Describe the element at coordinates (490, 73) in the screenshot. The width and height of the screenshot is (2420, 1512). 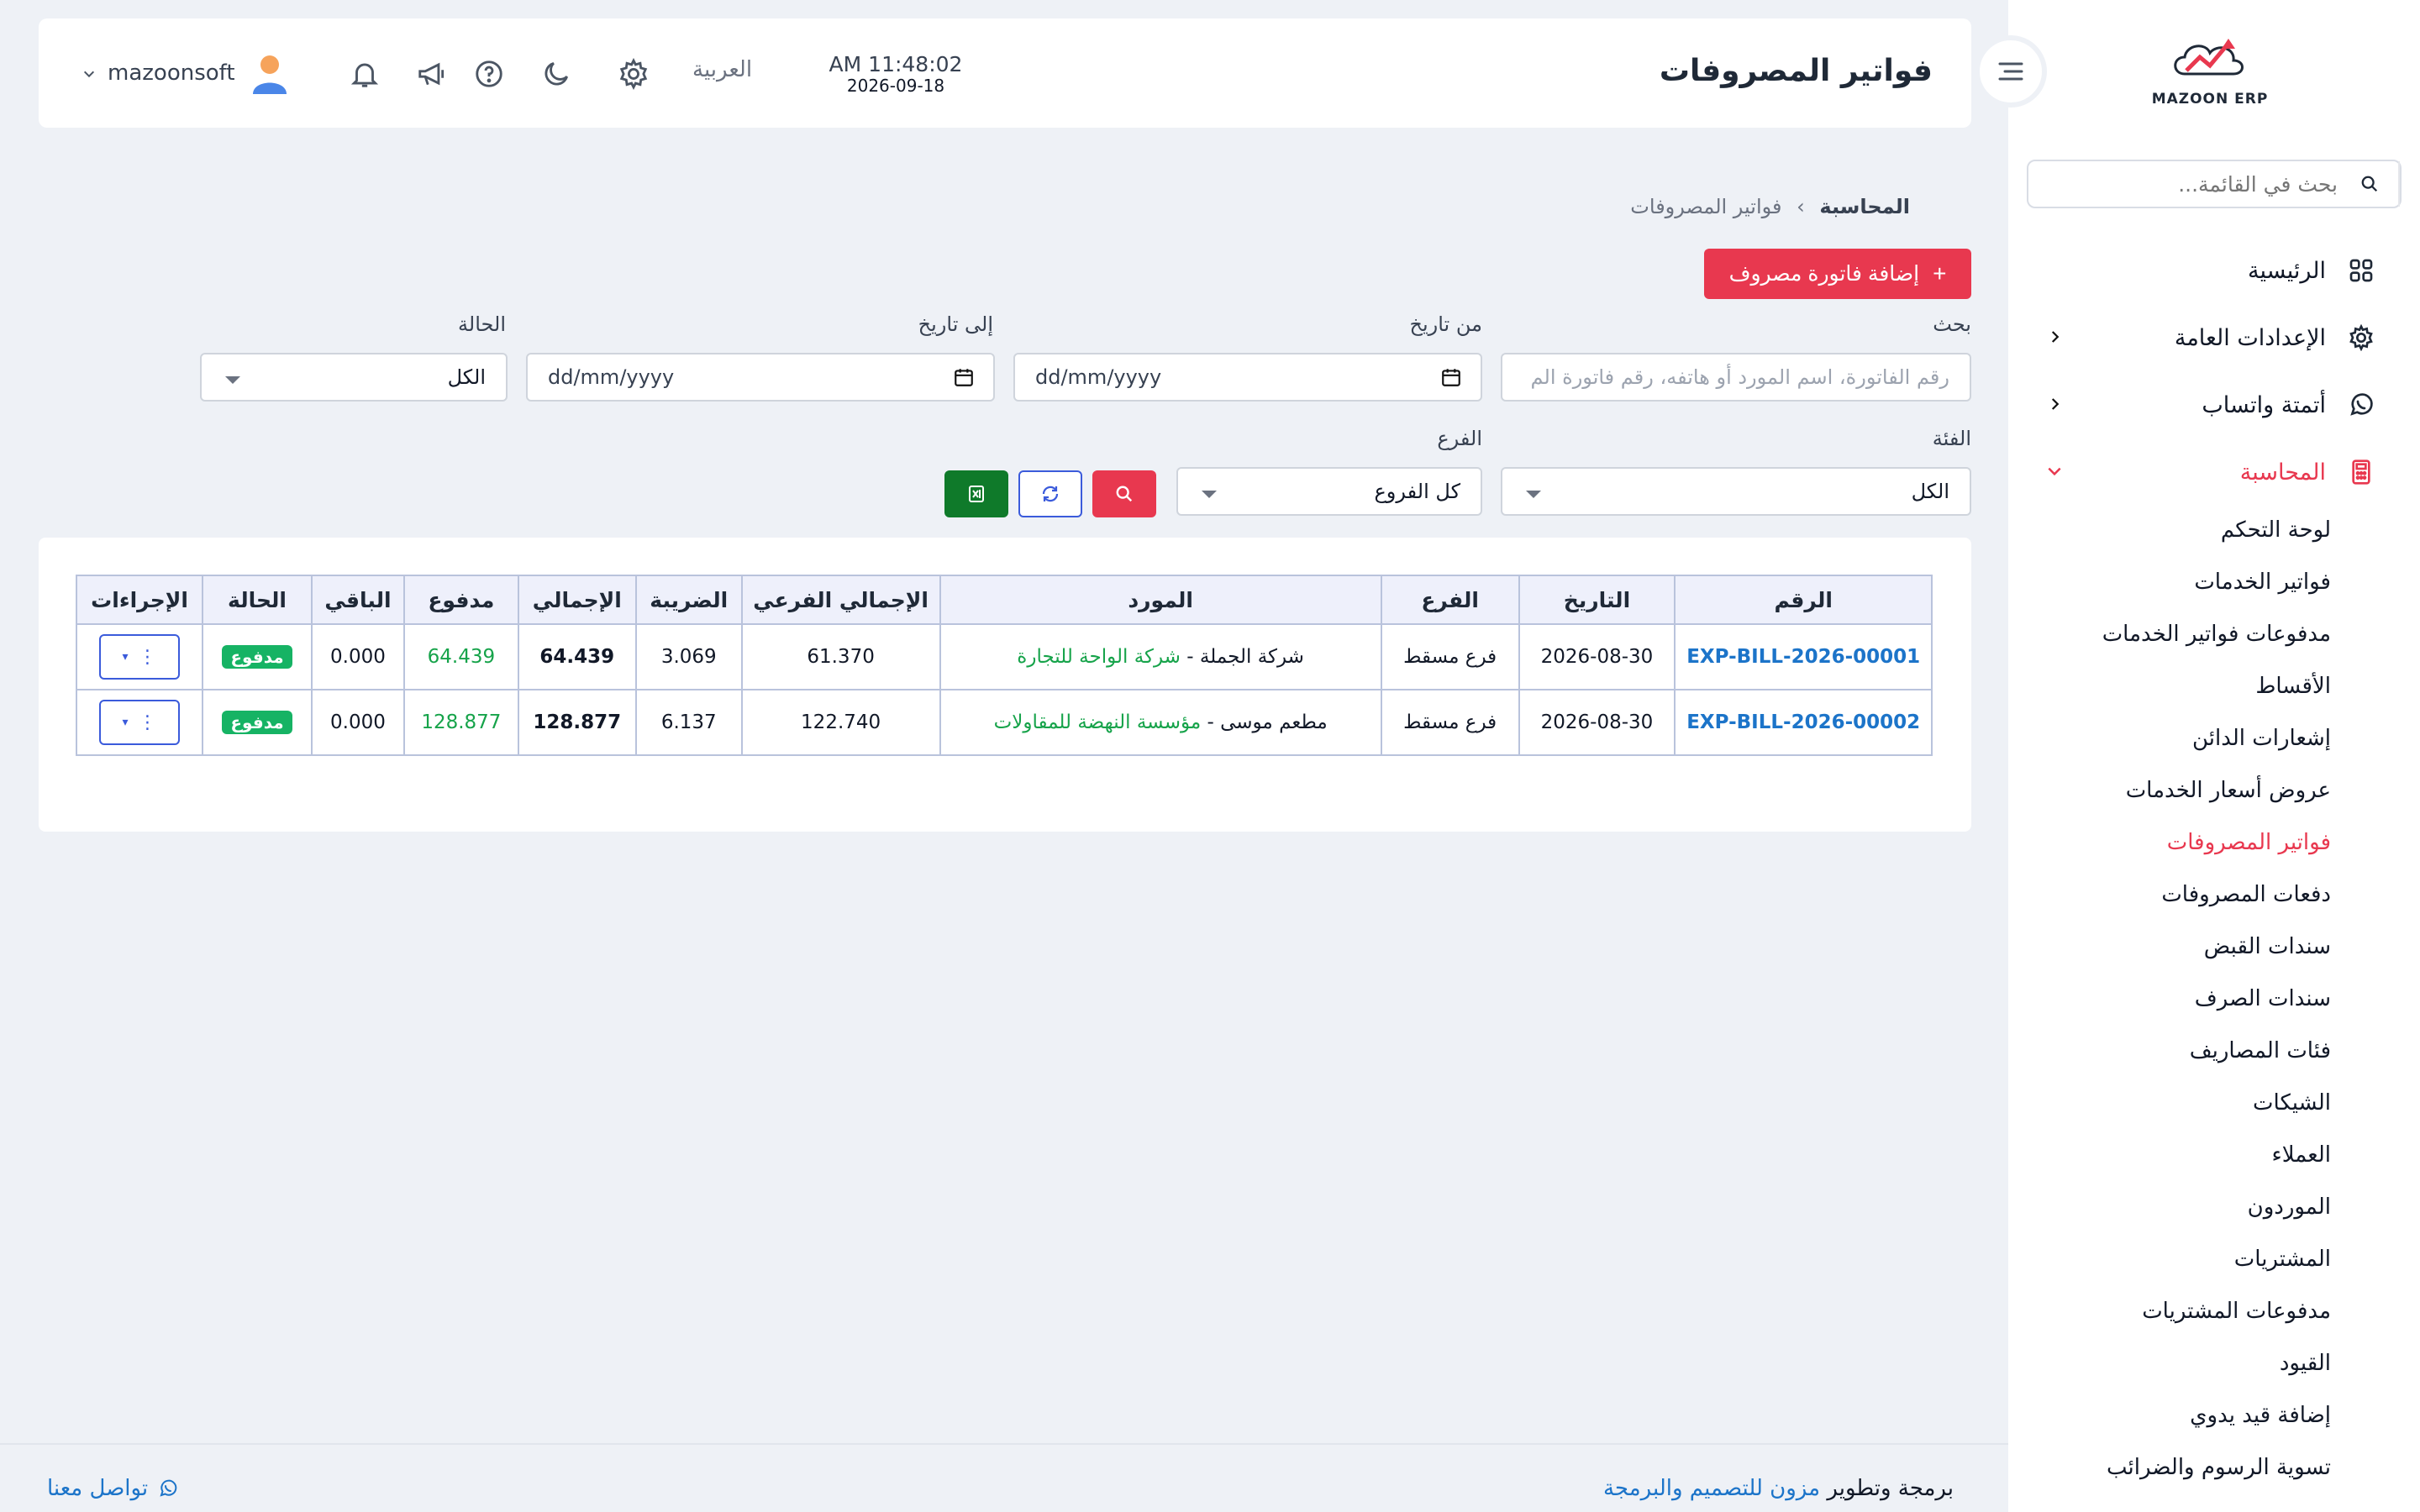
I see `help-icon` at that location.